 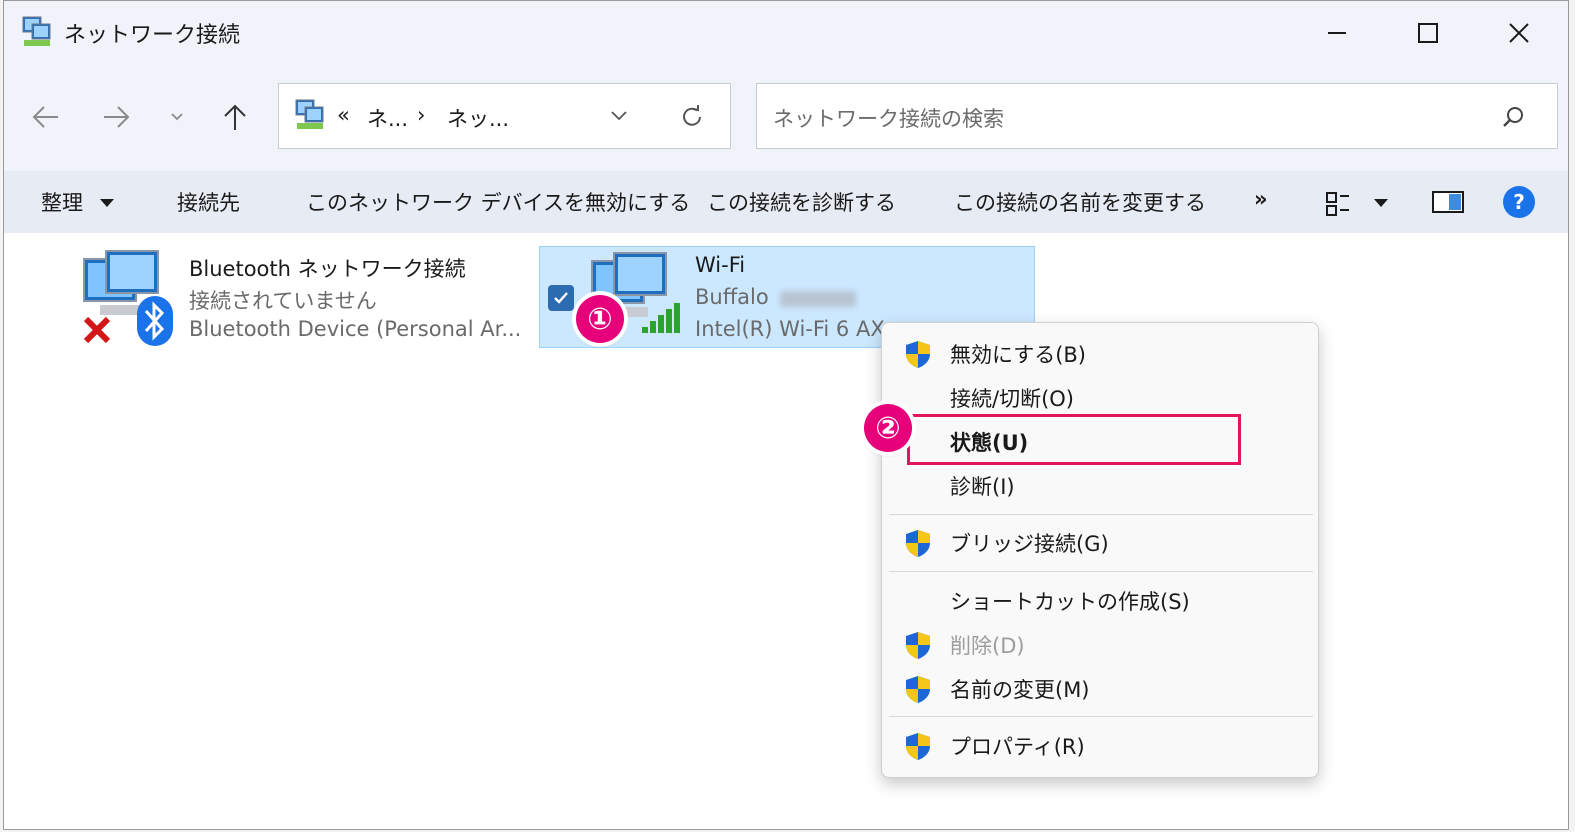 I want to click on diagnose-button: この接続を診断する, so click(x=801, y=202).